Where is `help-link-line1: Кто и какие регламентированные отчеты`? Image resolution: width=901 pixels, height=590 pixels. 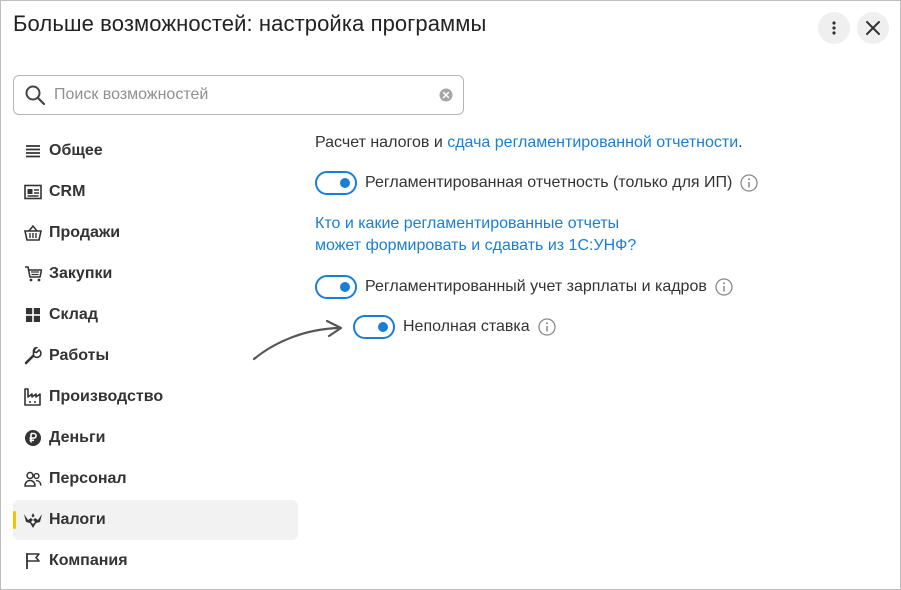
help-link-line1: Кто и какие регламентированные отчеты is located at coordinates (467, 223).